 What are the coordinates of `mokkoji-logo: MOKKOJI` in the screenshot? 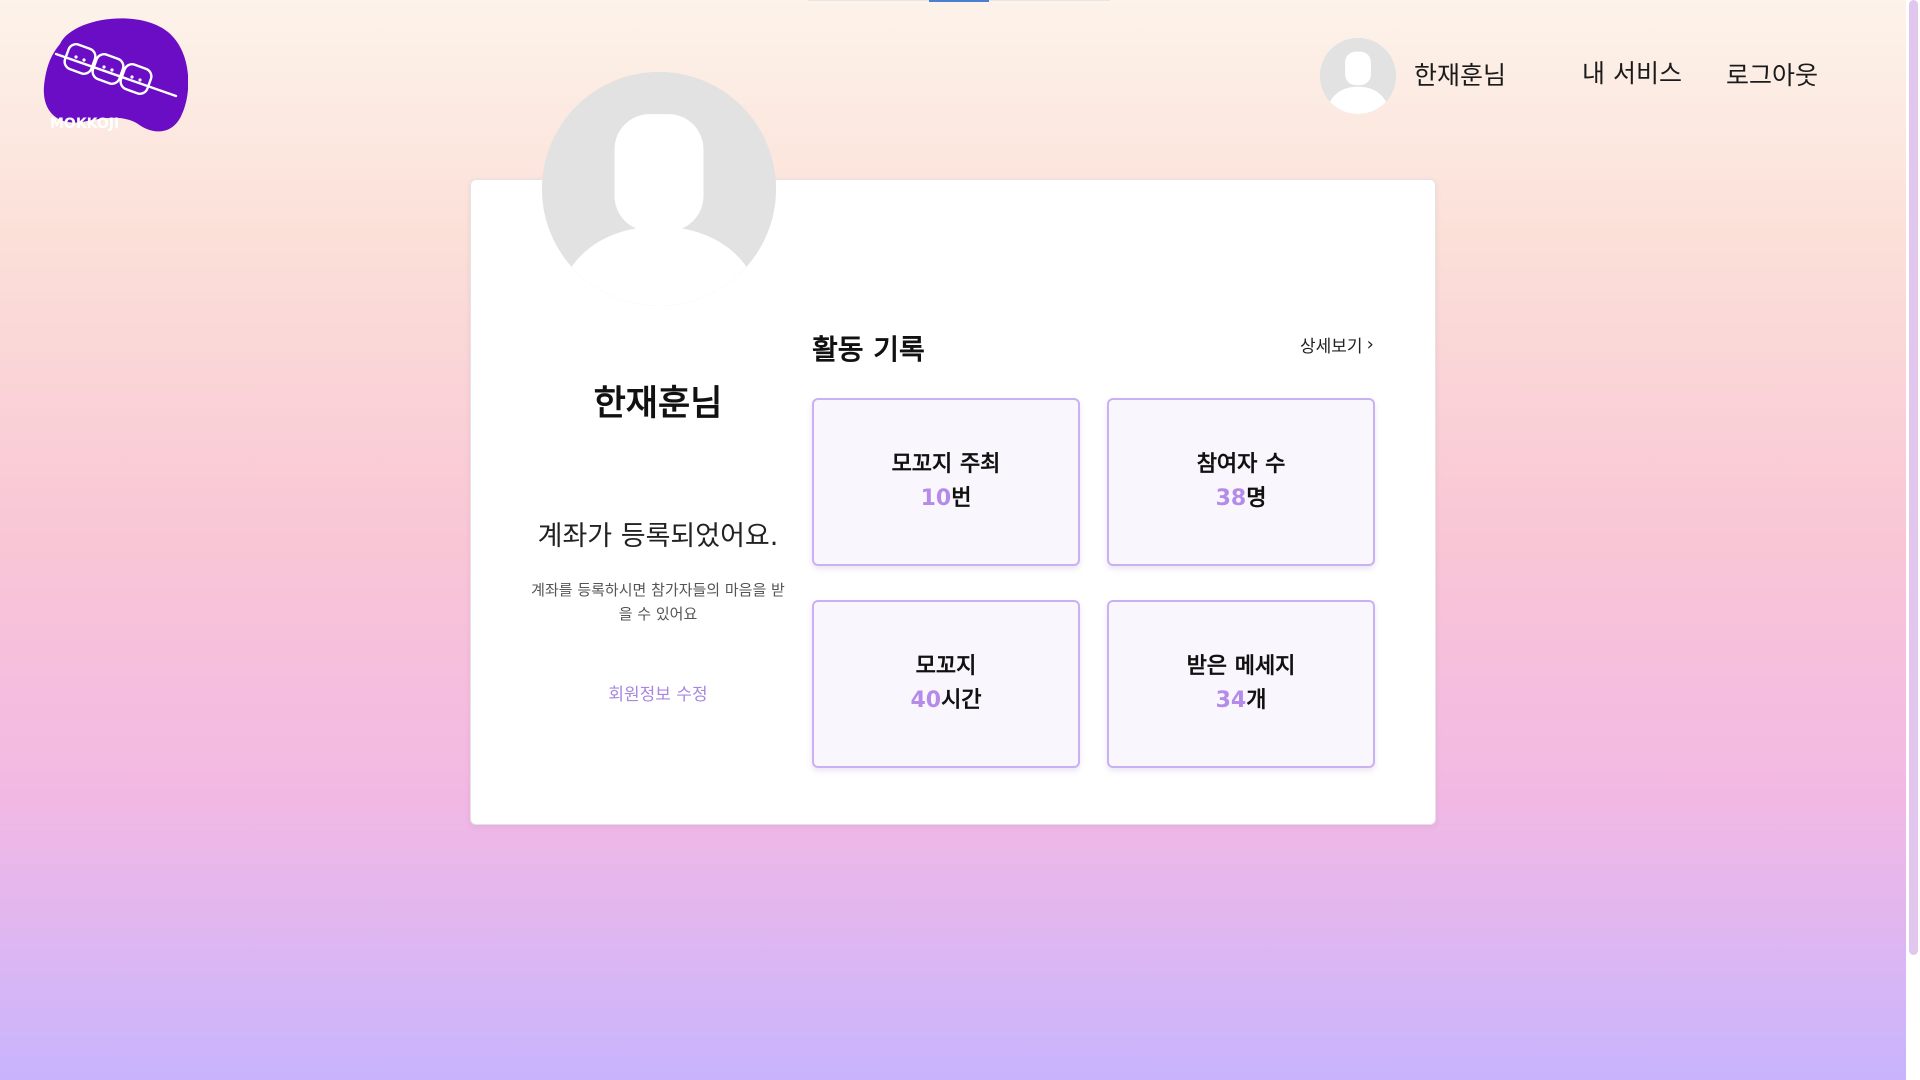 It's located at (115, 75).